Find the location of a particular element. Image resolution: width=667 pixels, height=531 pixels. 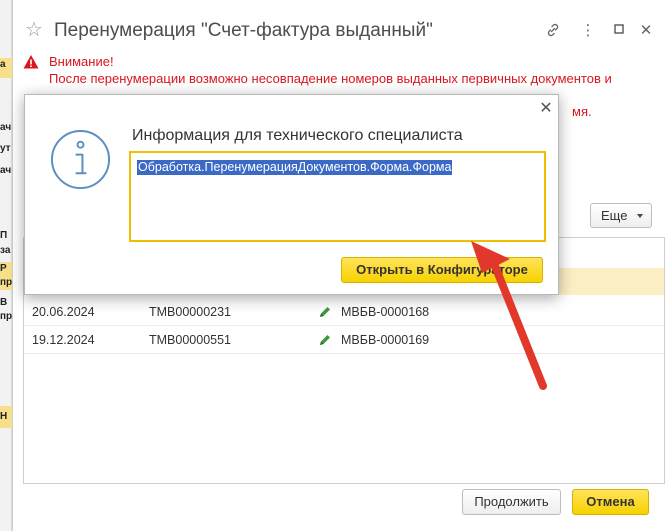

more-button-label: Еще is located at coordinates (614, 215).